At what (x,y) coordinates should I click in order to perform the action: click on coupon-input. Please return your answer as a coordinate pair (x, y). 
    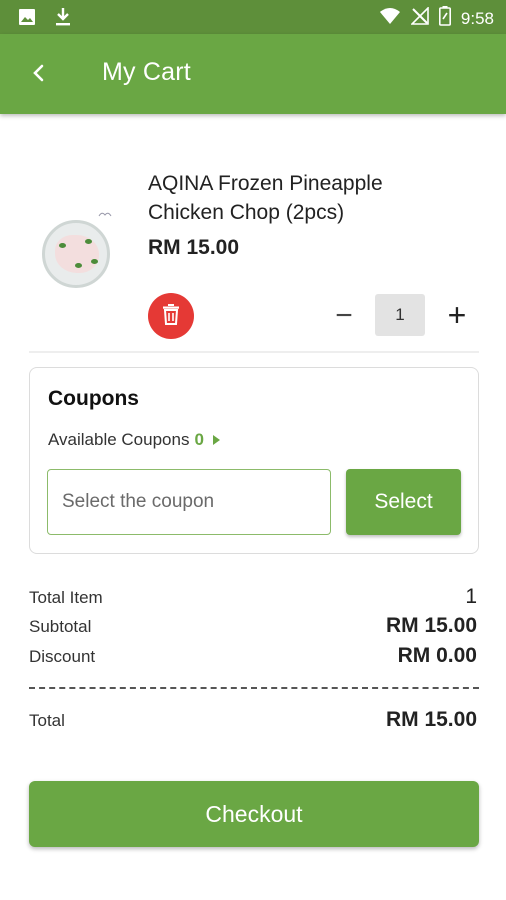
    Looking at the image, I should click on (189, 502).